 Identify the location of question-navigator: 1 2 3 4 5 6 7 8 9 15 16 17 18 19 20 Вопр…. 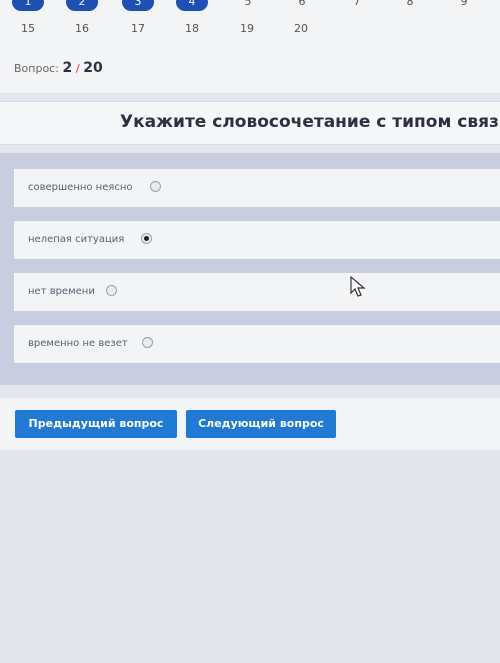
(250, 46).